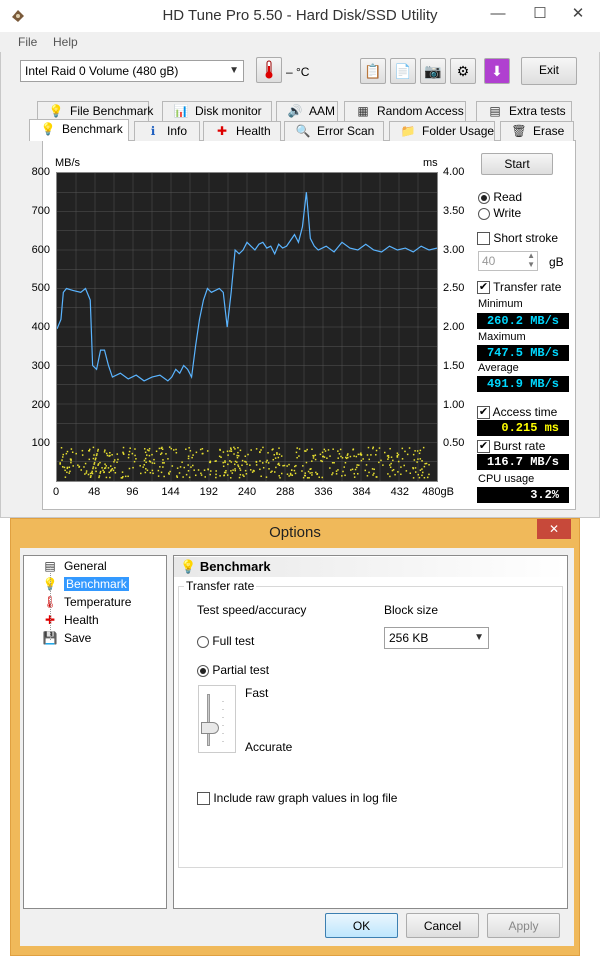 This screenshot has height=956, width=600. Describe the element at coordinates (65, 42) in the screenshot. I see `menu-help: Help` at that location.